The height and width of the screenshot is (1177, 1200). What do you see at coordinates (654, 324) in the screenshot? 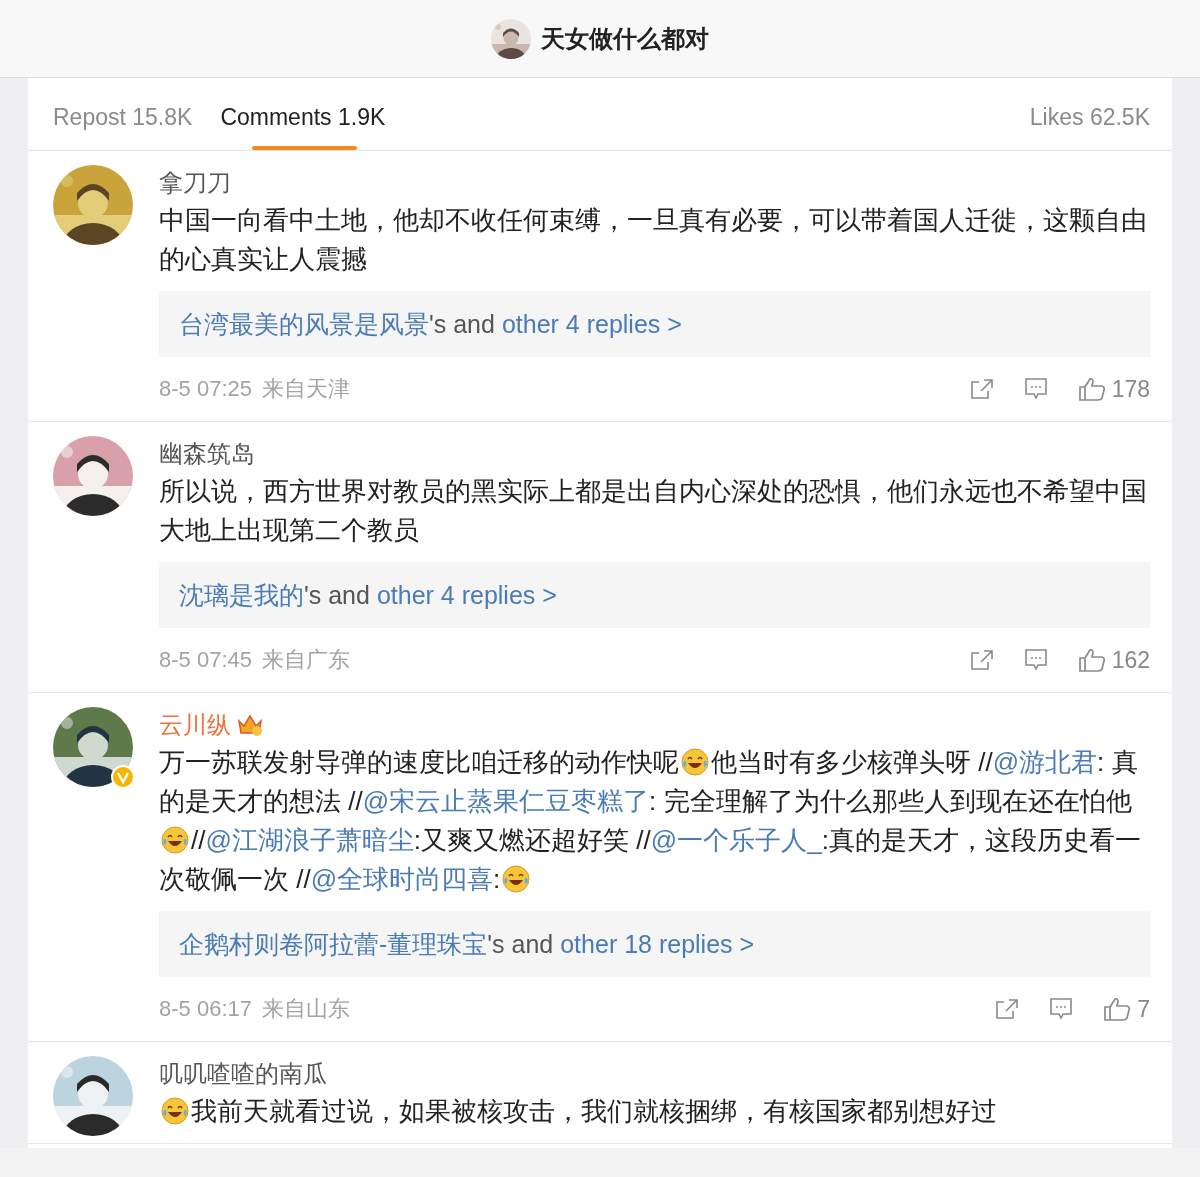
I see `more-replies-link: 台湾最美的风景是风景's and other 4 replies >` at bounding box center [654, 324].